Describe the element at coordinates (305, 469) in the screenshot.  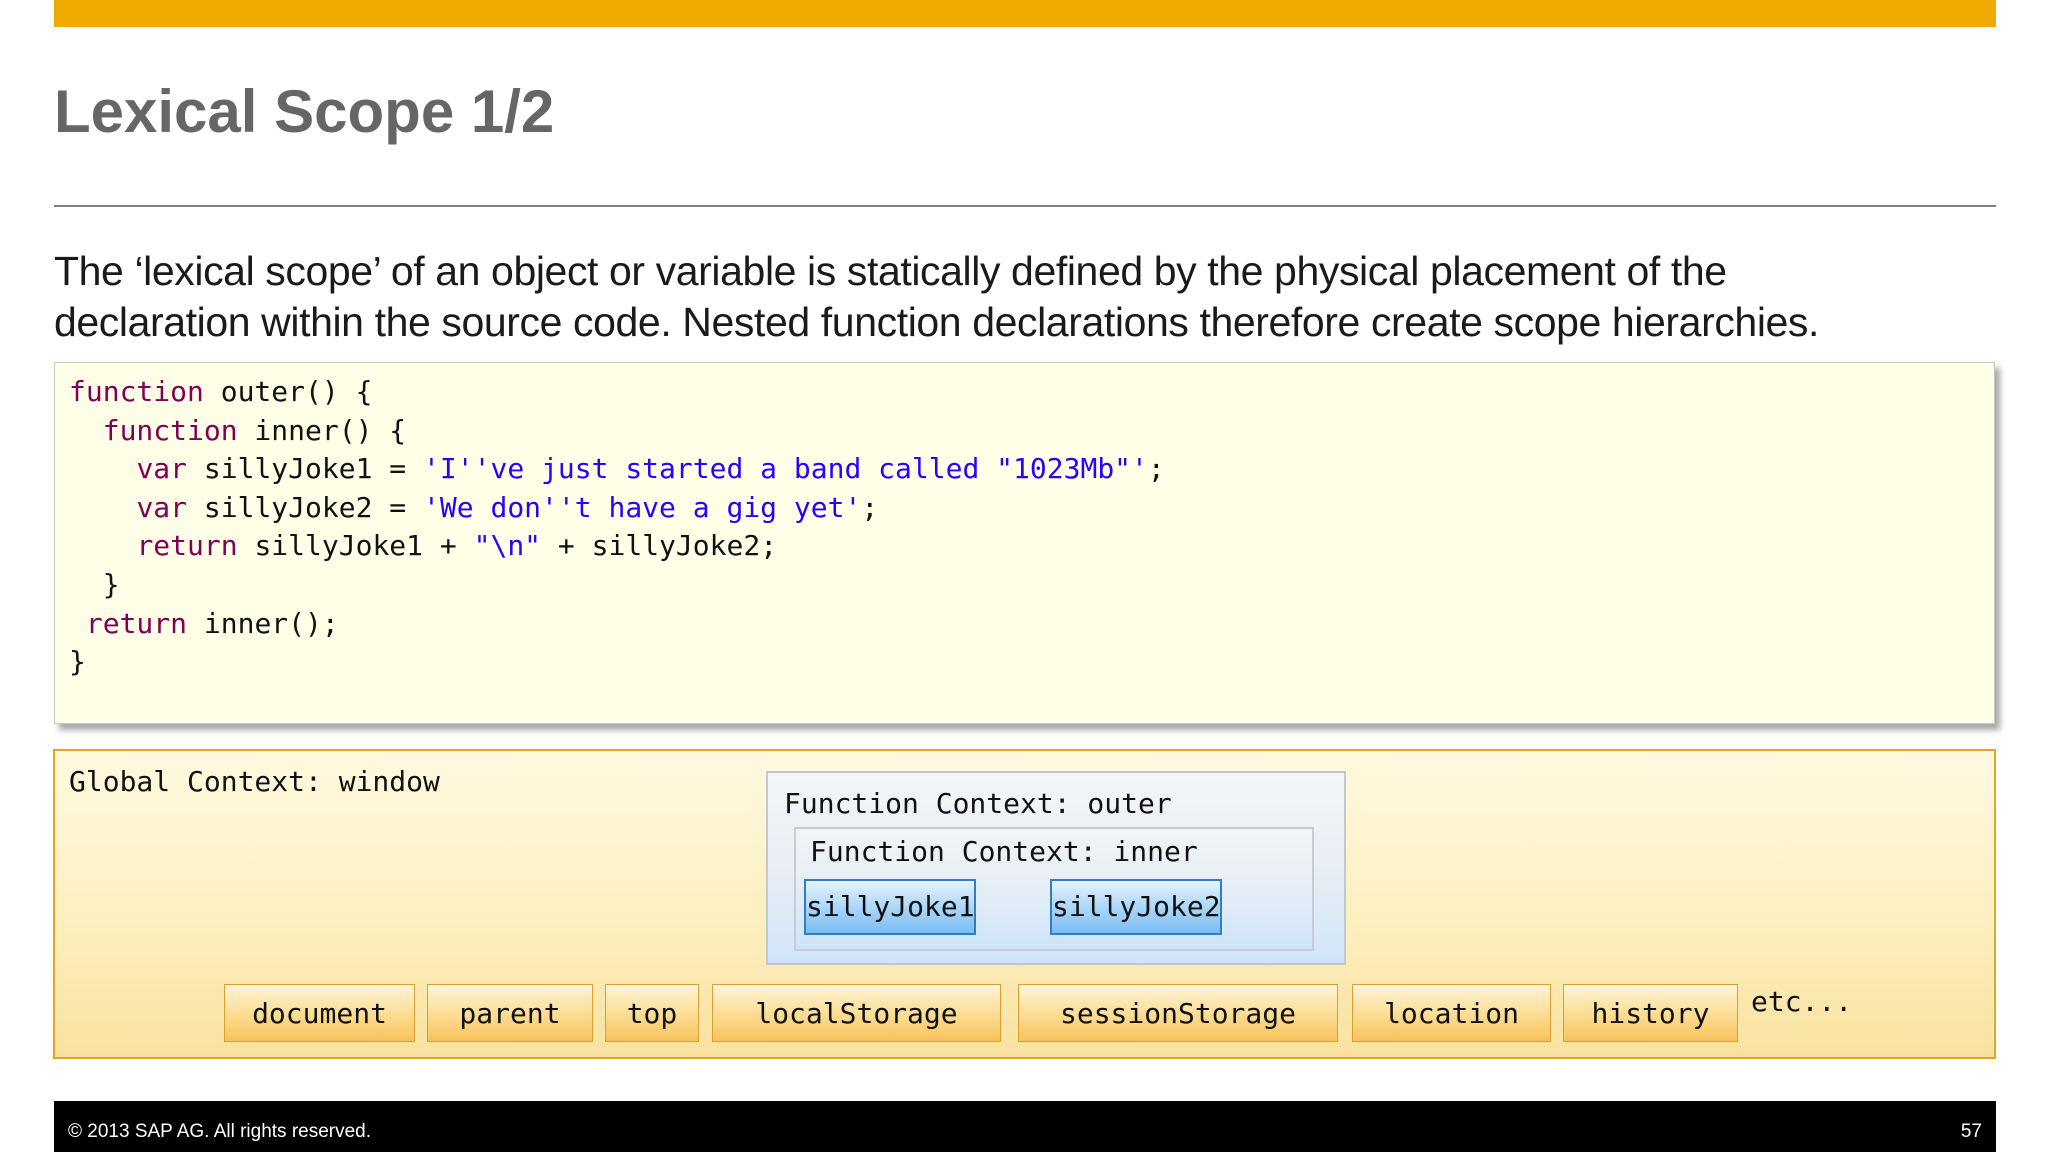
I see `code-text: sillyJoke1 =` at that location.